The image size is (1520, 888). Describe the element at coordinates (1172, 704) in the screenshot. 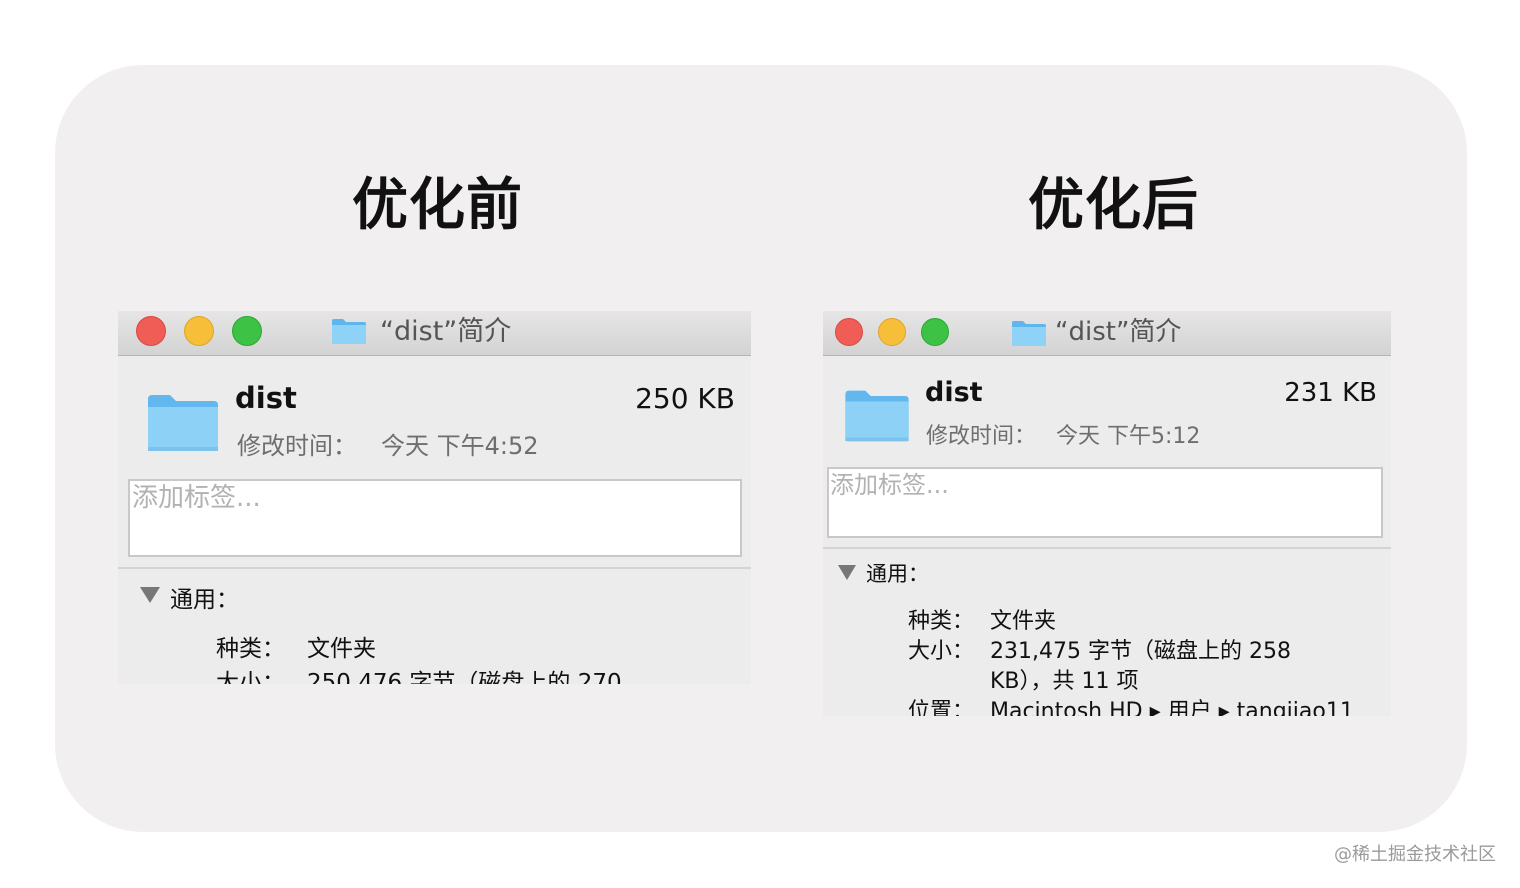

I see `location-value: Macintosh HD ▸ 用户 ▸ tangjiao11` at that location.